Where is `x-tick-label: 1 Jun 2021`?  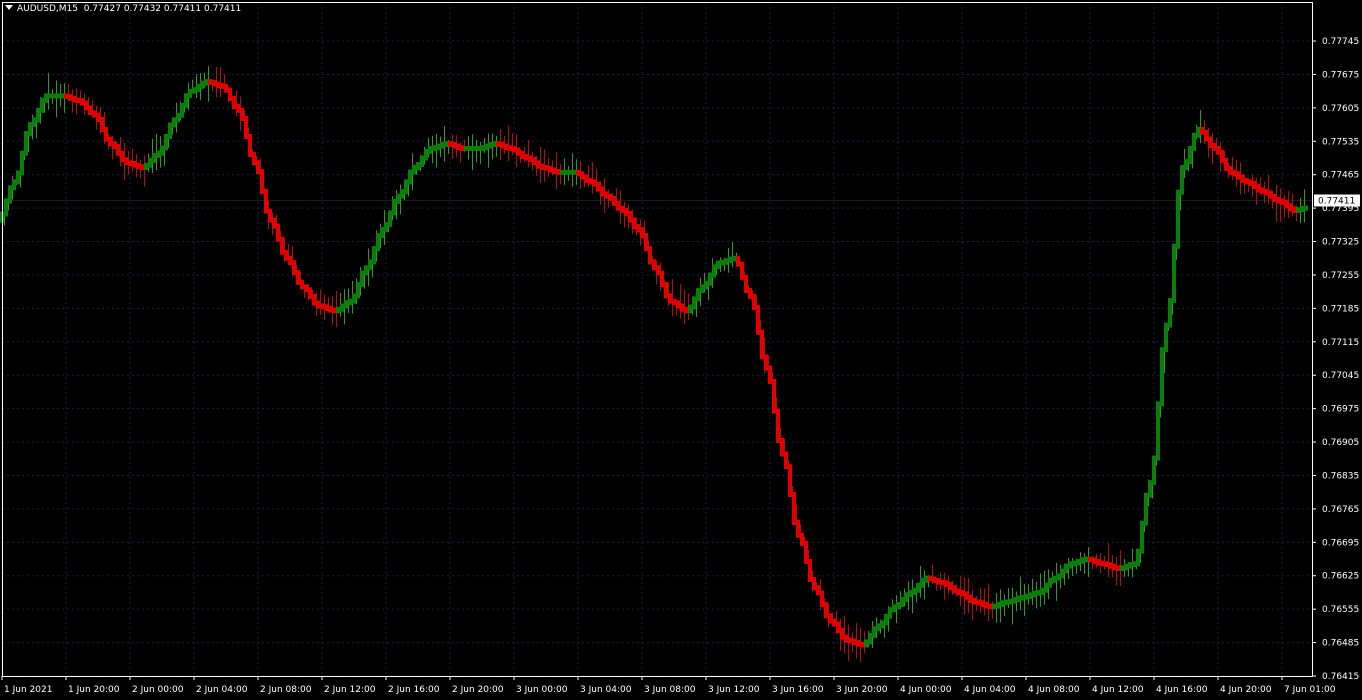 x-tick-label: 1 Jun 2021 is located at coordinates (28, 690).